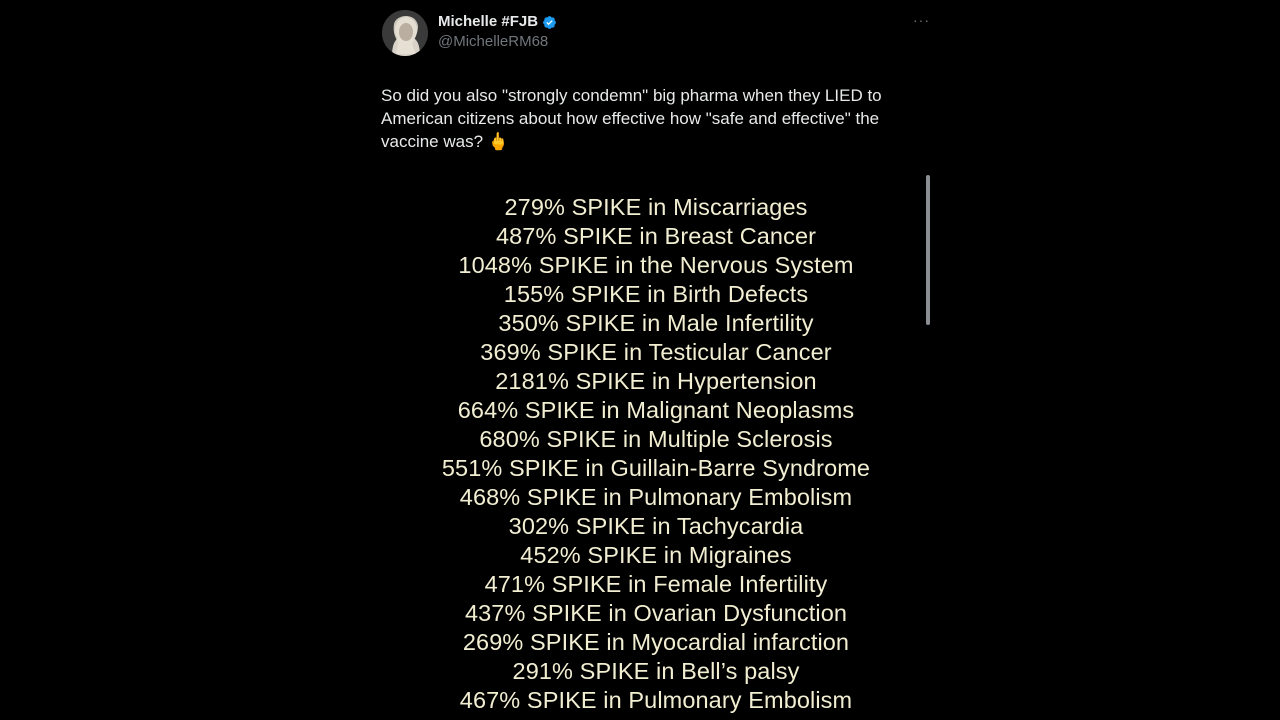 The height and width of the screenshot is (720, 1280). What do you see at coordinates (549, 22) in the screenshot?
I see `verified-badge-icon` at bounding box center [549, 22].